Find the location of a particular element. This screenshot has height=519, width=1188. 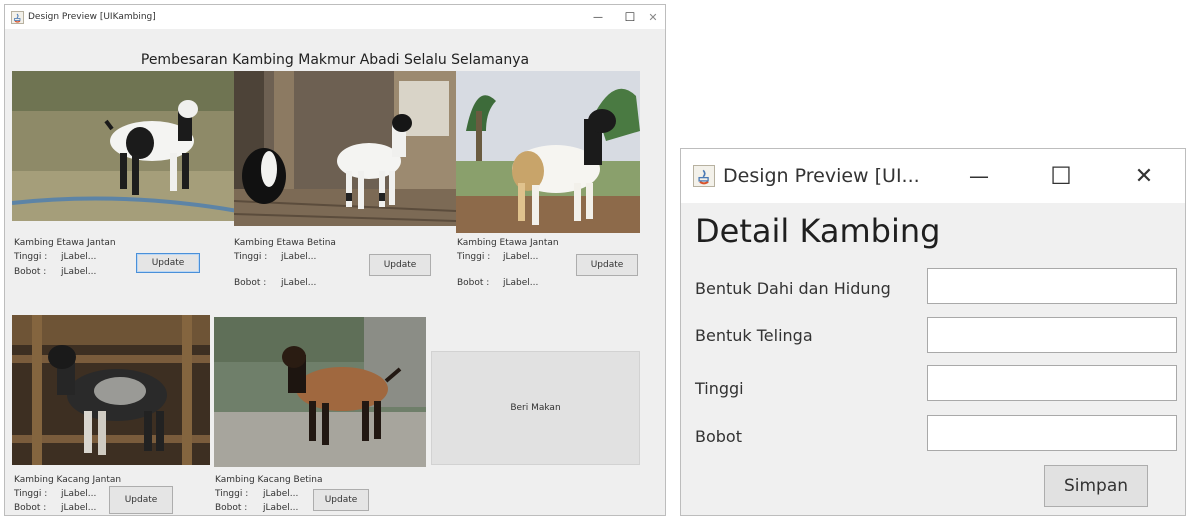

goat-name-label: Kambing Etawa Betina is located at coordinates (285, 243).